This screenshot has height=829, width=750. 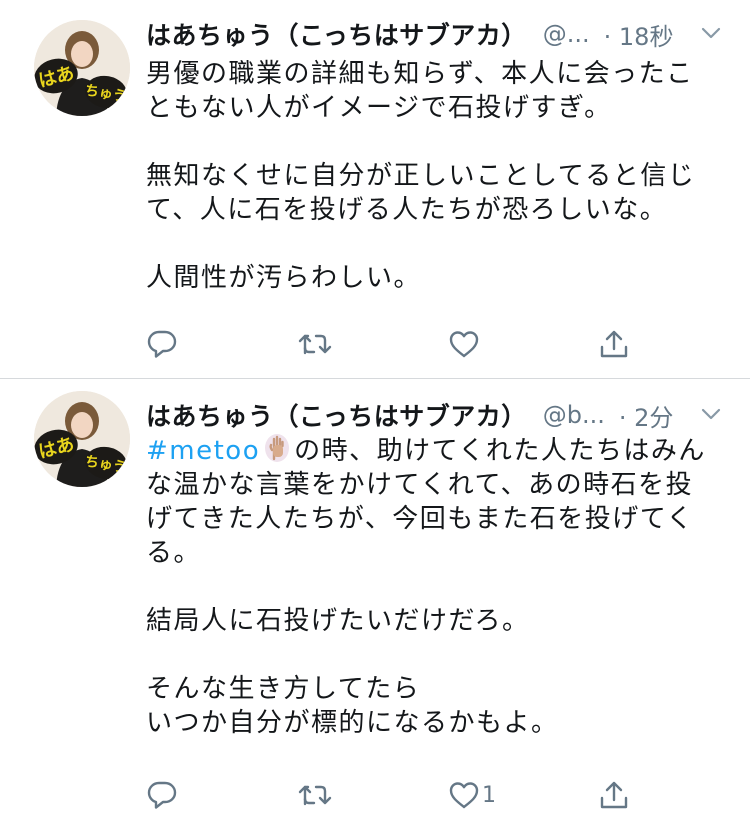 I want to click on tweet-line: の時、助けてくれた人たちはみん, so click(x=500, y=451).